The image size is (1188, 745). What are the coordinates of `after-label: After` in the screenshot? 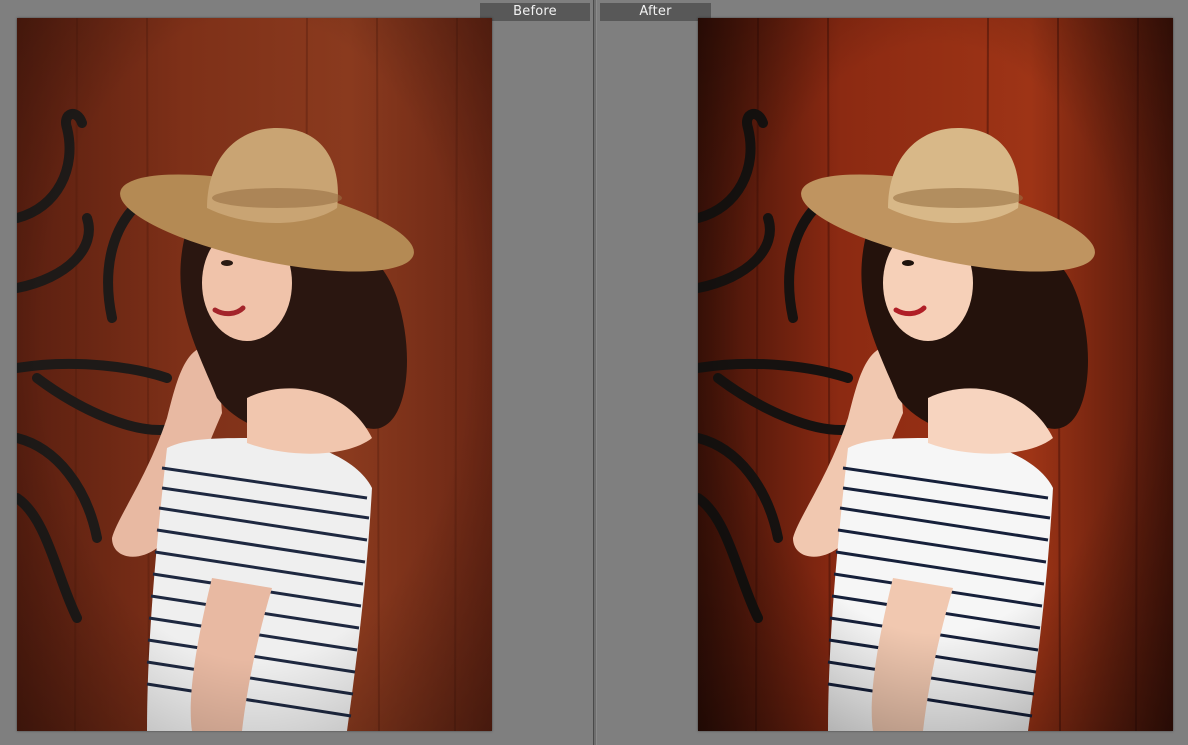 It's located at (655, 12).